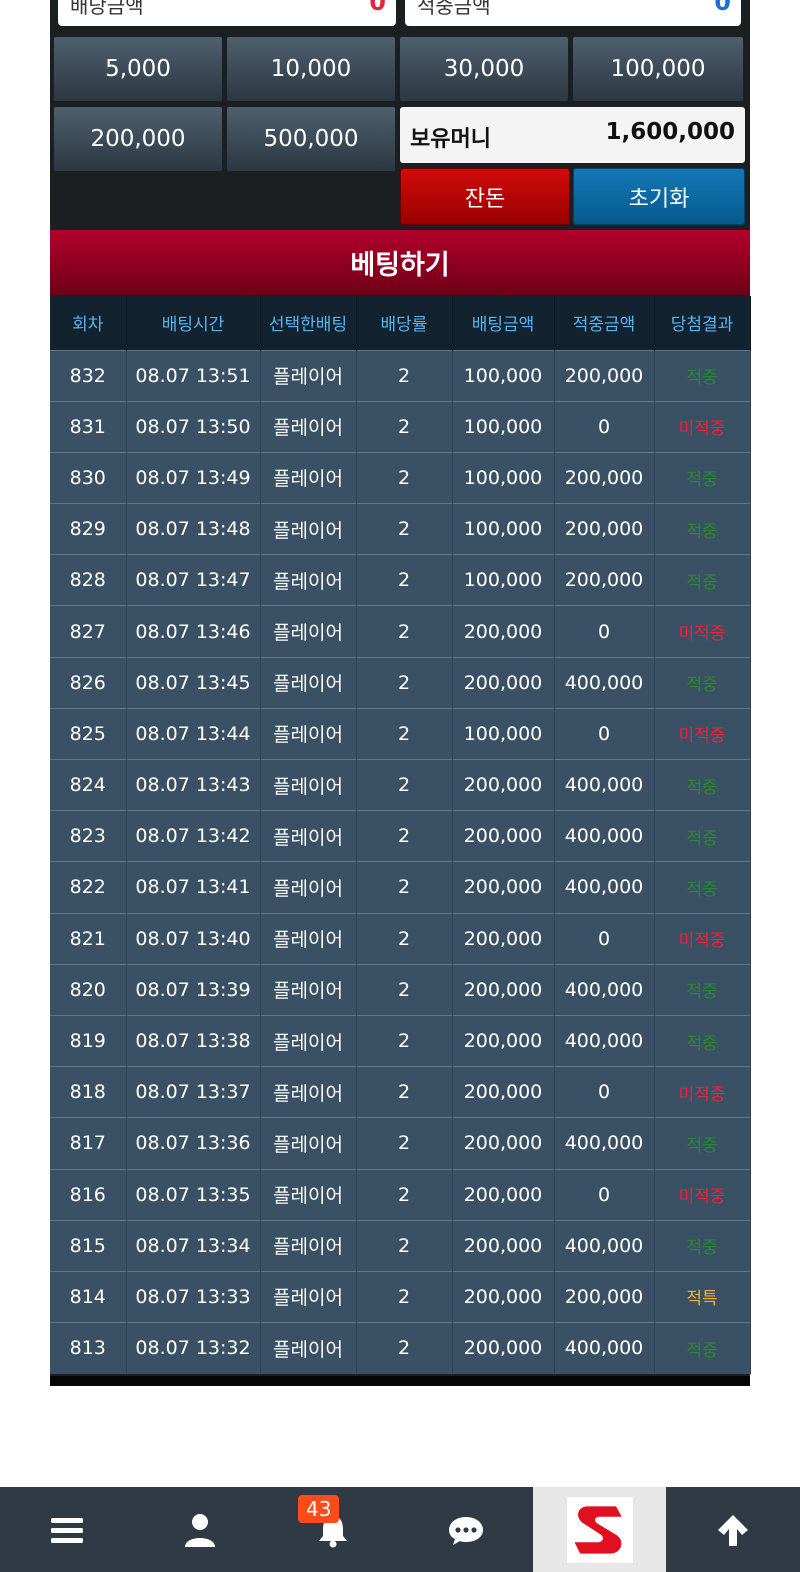 This screenshot has height=1572, width=800. Describe the element at coordinates (400, 262) in the screenshot. I see `place-bet-button: 베팅하기` at that location.